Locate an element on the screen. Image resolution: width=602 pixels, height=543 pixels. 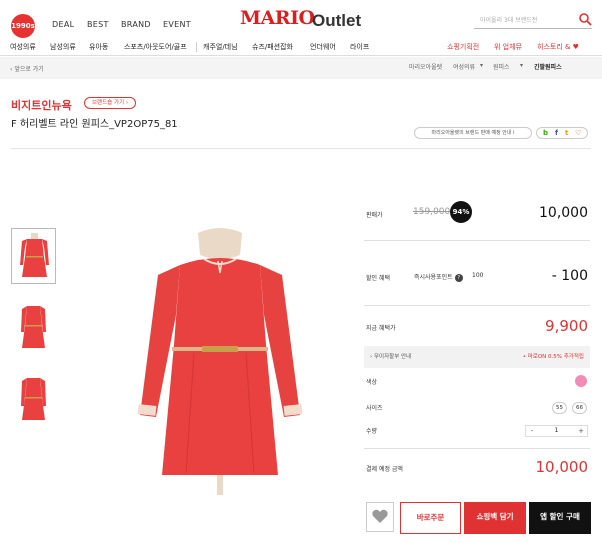
back-link: ‹ 앞으로 가기 is located at coordinates (27, 68).